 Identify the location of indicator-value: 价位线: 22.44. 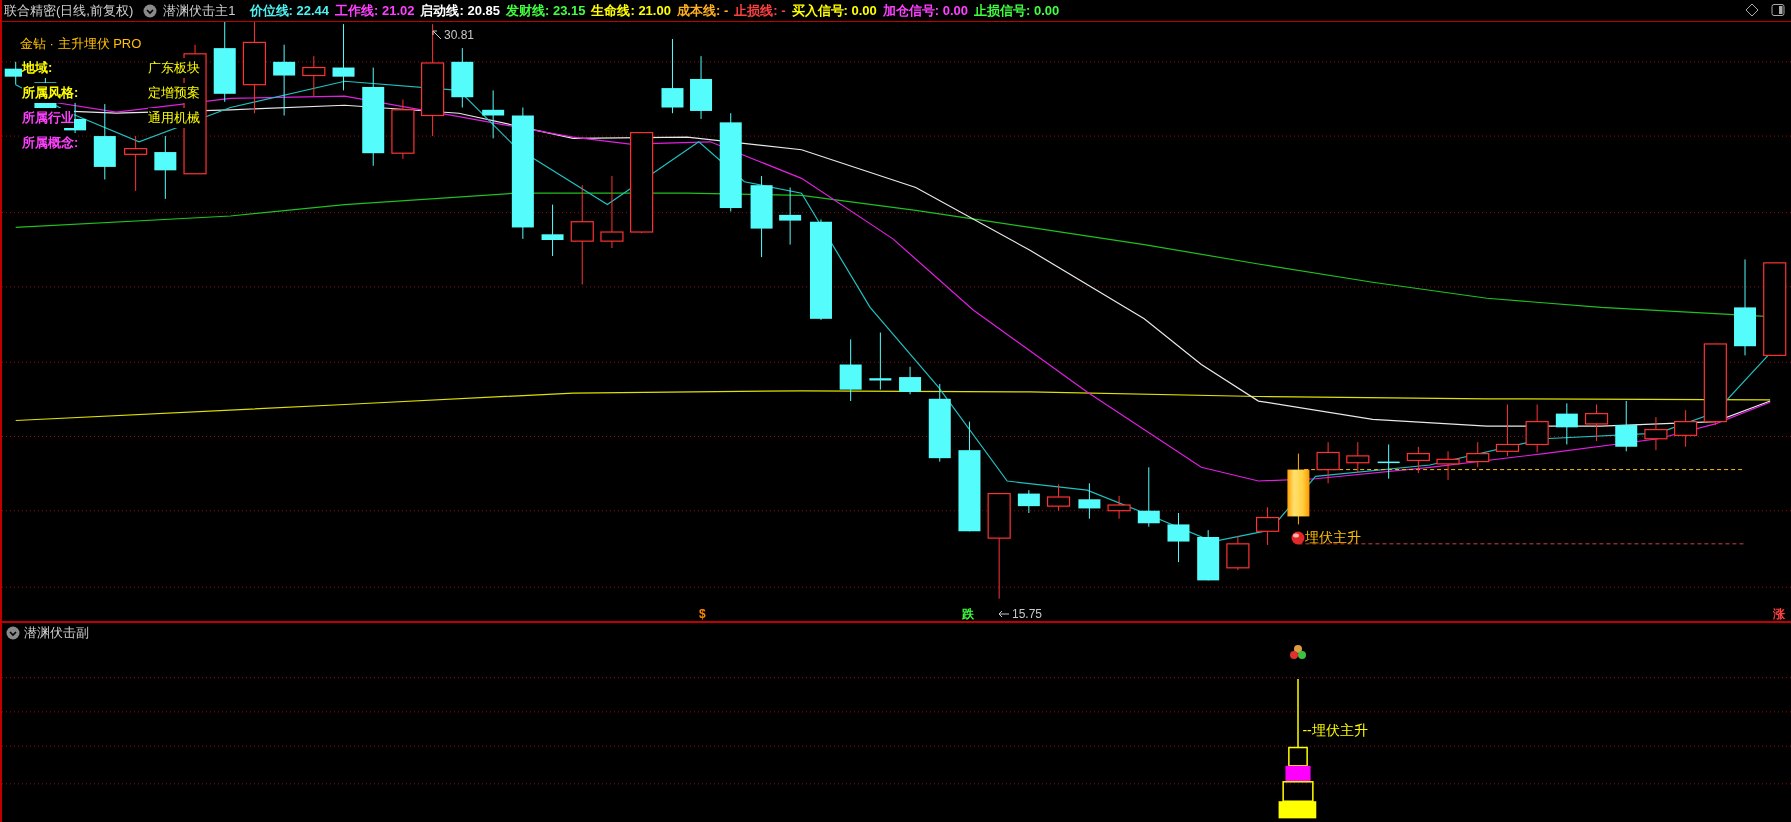
(289, 10).